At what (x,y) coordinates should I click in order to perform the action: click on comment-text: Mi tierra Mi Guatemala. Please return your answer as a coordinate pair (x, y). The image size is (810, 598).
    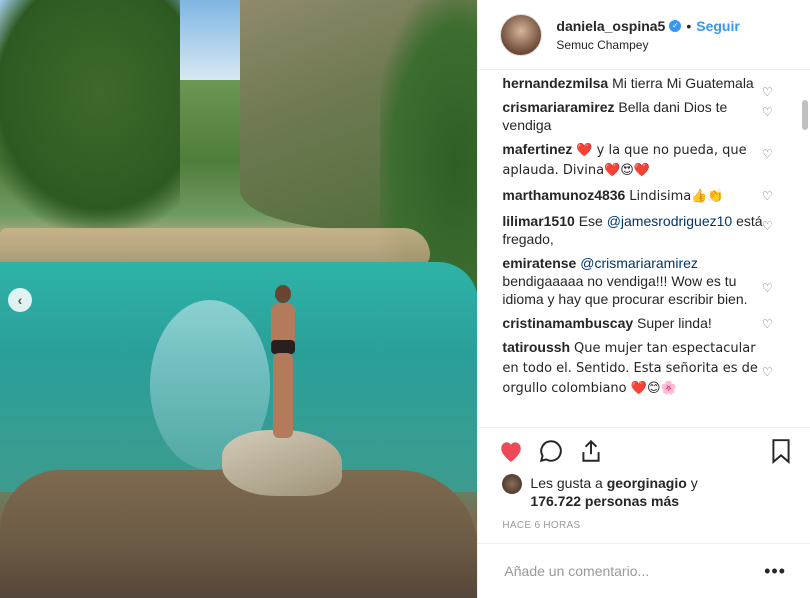
    Looking at the image, I should click on (683, 83).